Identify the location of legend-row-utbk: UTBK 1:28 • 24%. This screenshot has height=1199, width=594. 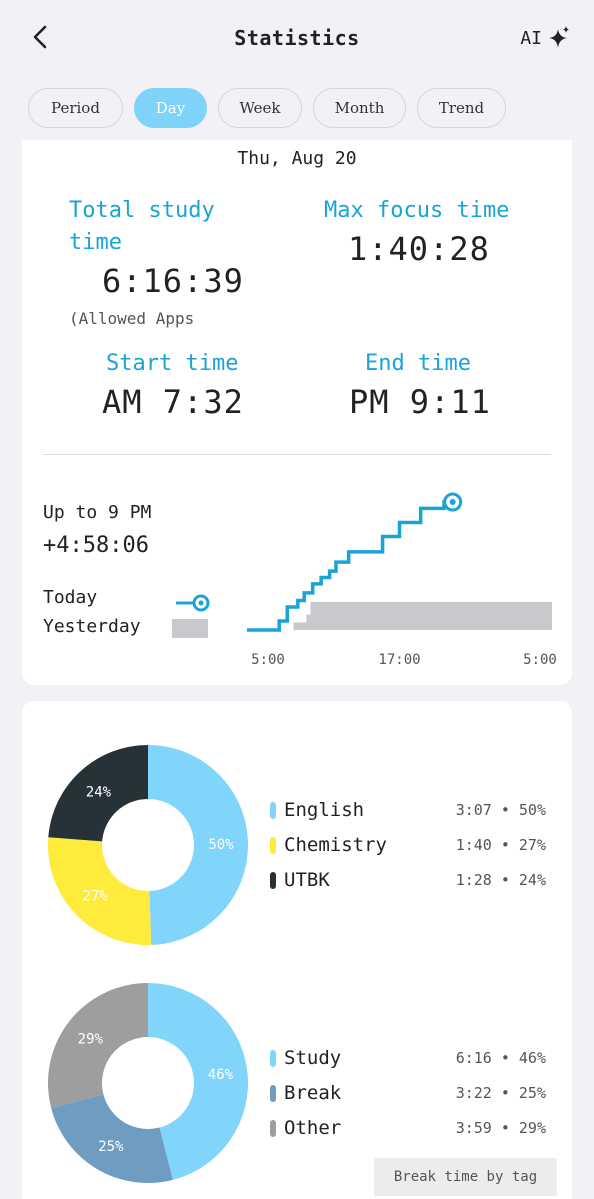
(408, 880).